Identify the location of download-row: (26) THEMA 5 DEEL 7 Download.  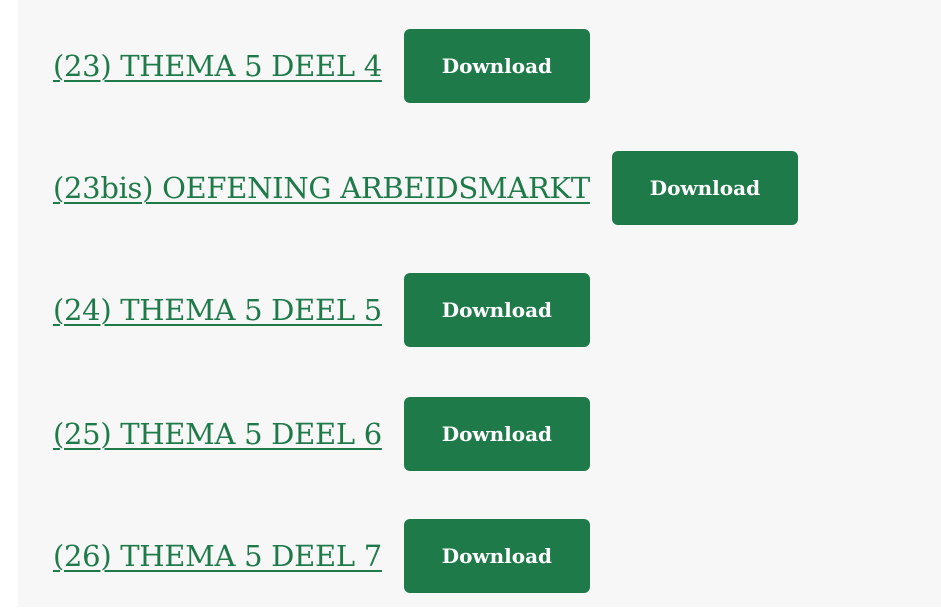
(321, 556).